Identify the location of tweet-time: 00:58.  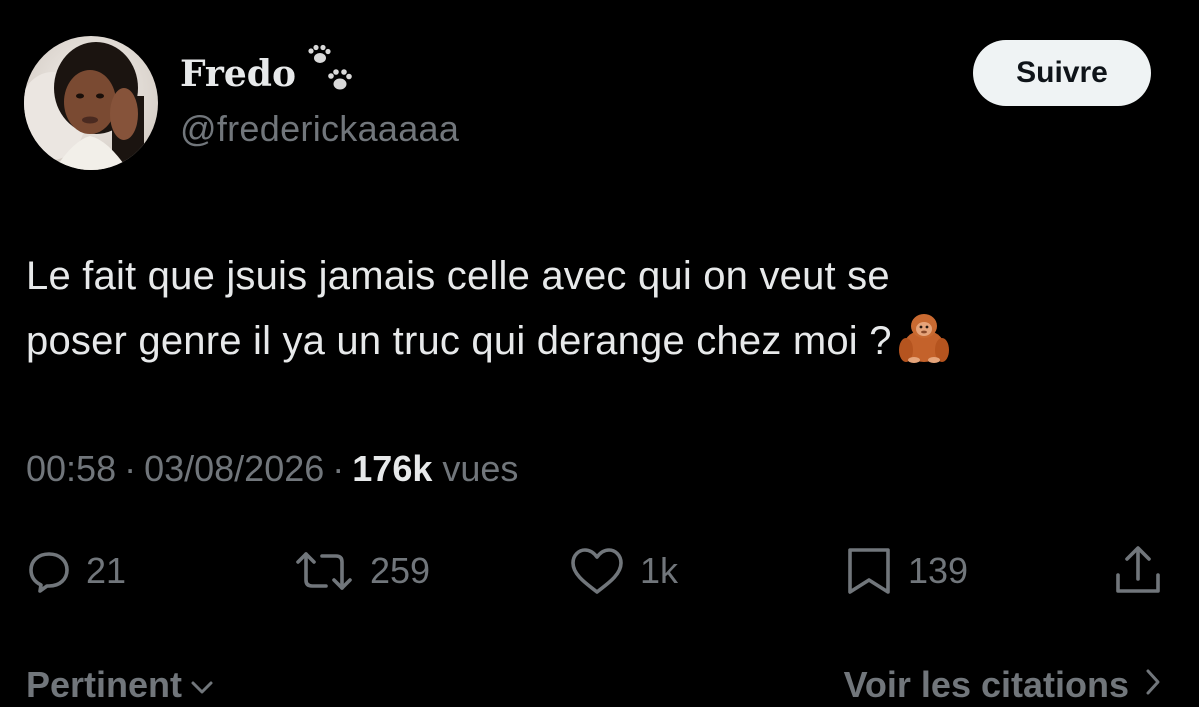
(71, 468).